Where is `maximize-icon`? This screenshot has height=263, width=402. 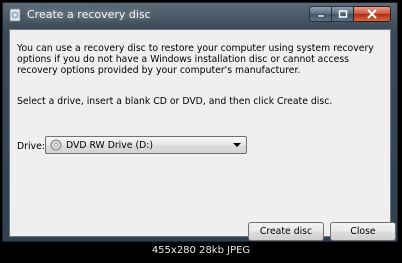 maximize-icon is located at coordinates (342, 14).